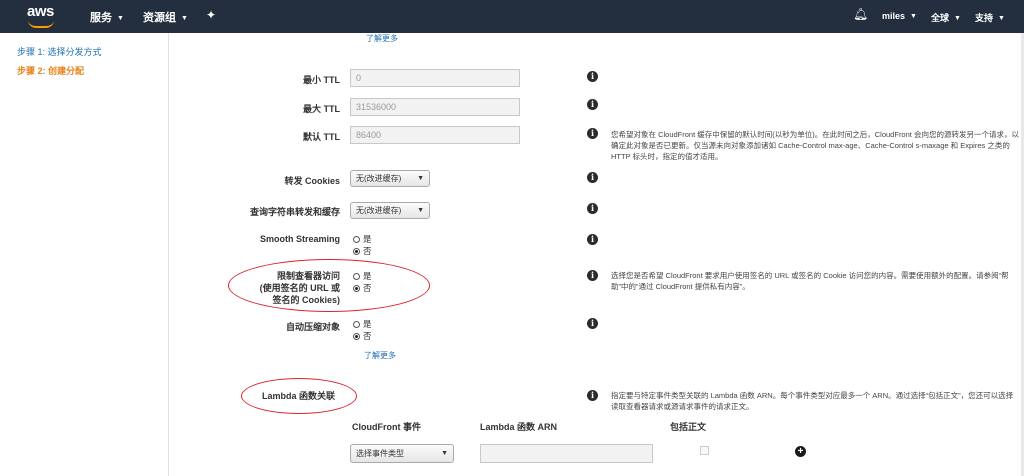  I want to click on support-menu: 支持 ▼, so click(990, 17).